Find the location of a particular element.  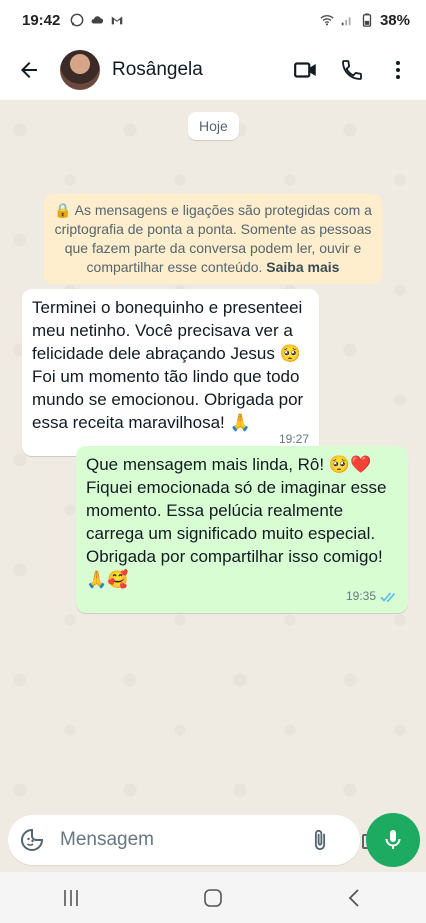

contact-name: Rosângela is located at coordinates (157, 70).